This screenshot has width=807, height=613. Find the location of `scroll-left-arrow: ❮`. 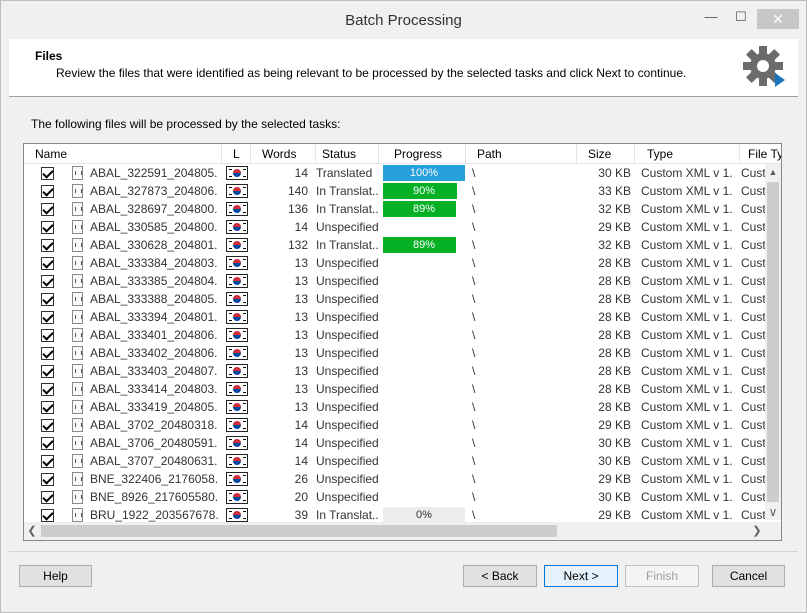

scroll-left-arrow: ❮ is located at coordinates (32, 531).